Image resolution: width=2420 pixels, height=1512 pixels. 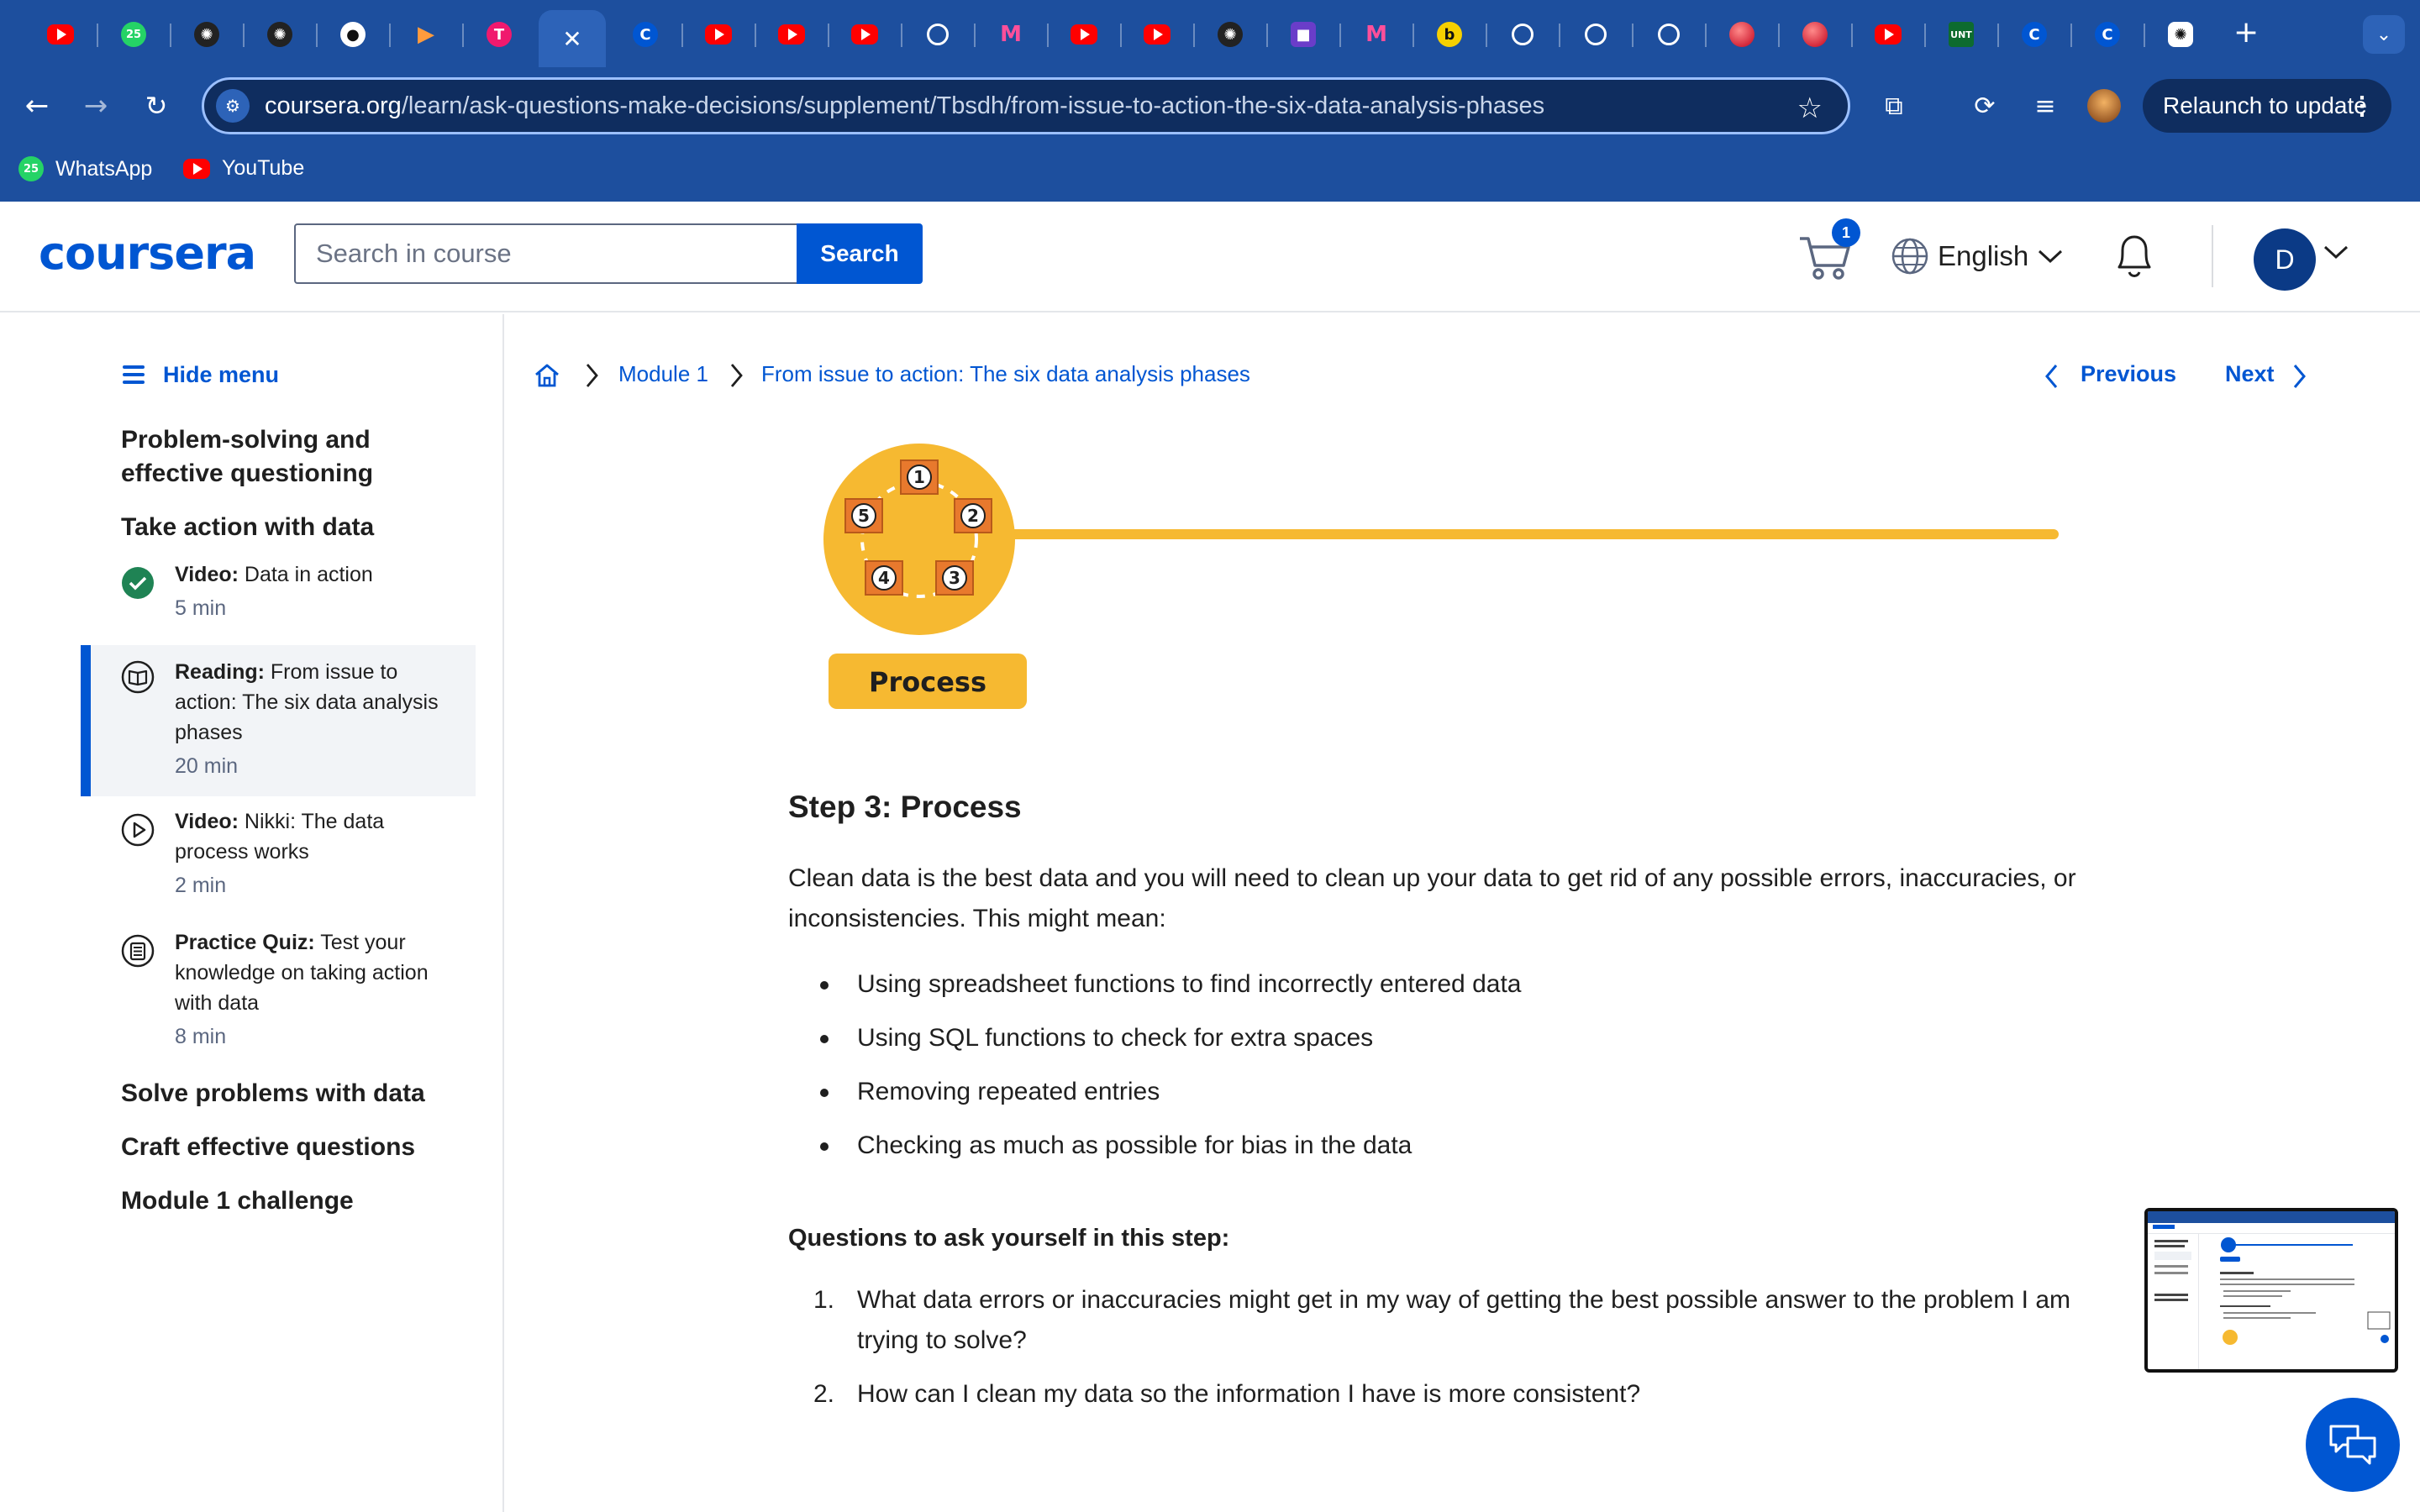 What do you see at coordinates (156, 106) in the screenshot?
I see `reload-icon: ↻` at bounding box center [156, 106].